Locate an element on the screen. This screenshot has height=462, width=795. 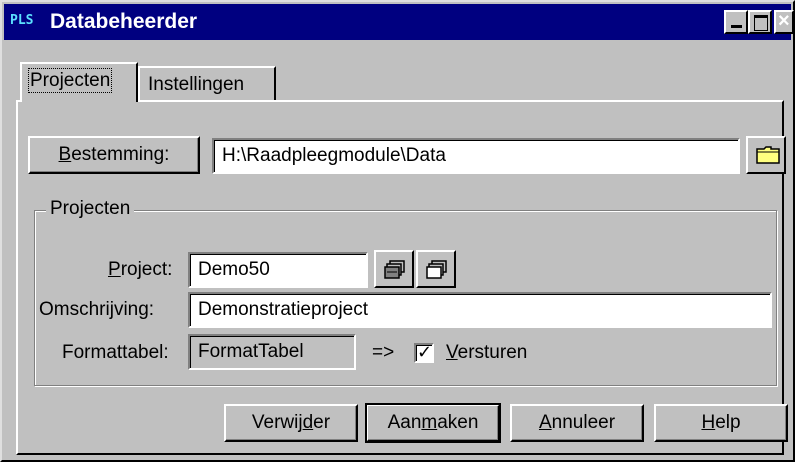
project-label-accel: P is located at coordinates (114, 269).